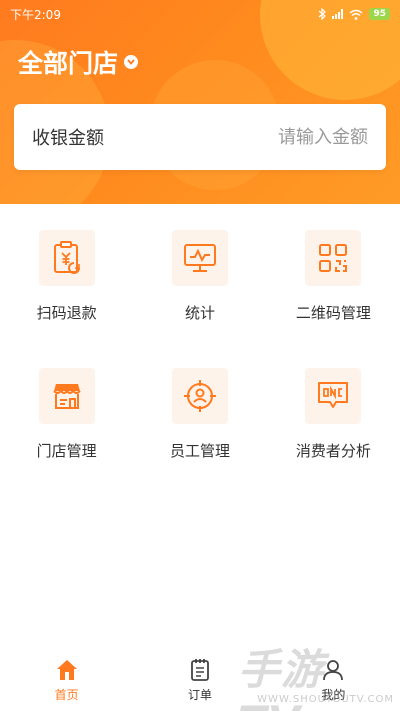  I want to click on amount-input, so click(236, 137).